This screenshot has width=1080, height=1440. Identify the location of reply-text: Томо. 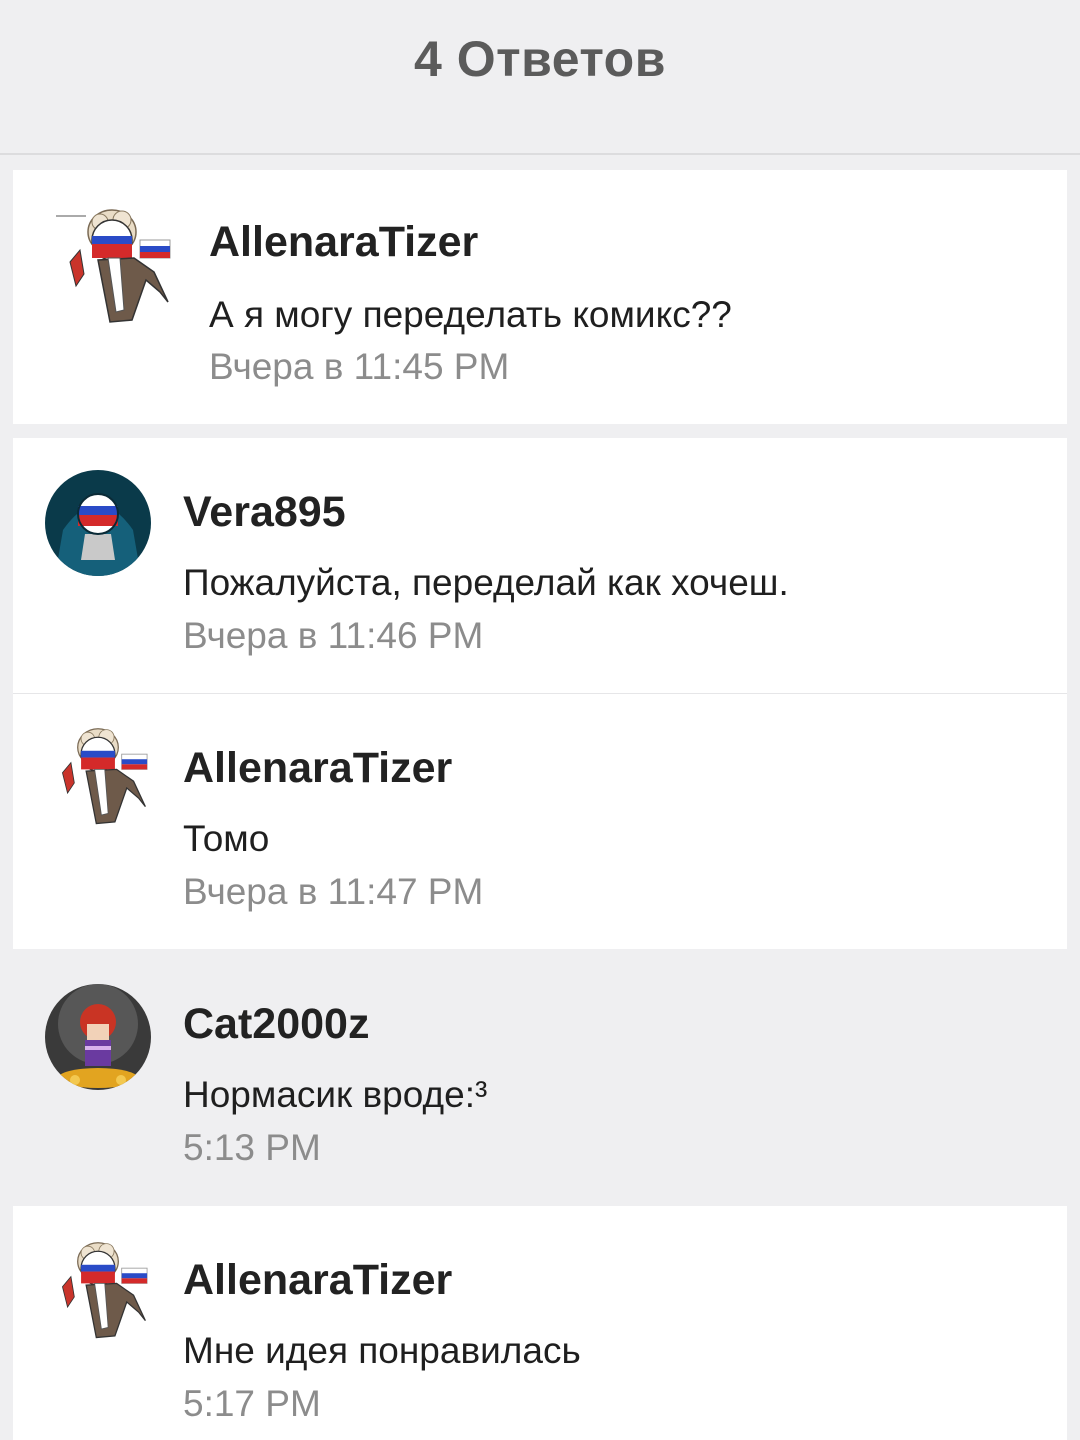
(226, 838).